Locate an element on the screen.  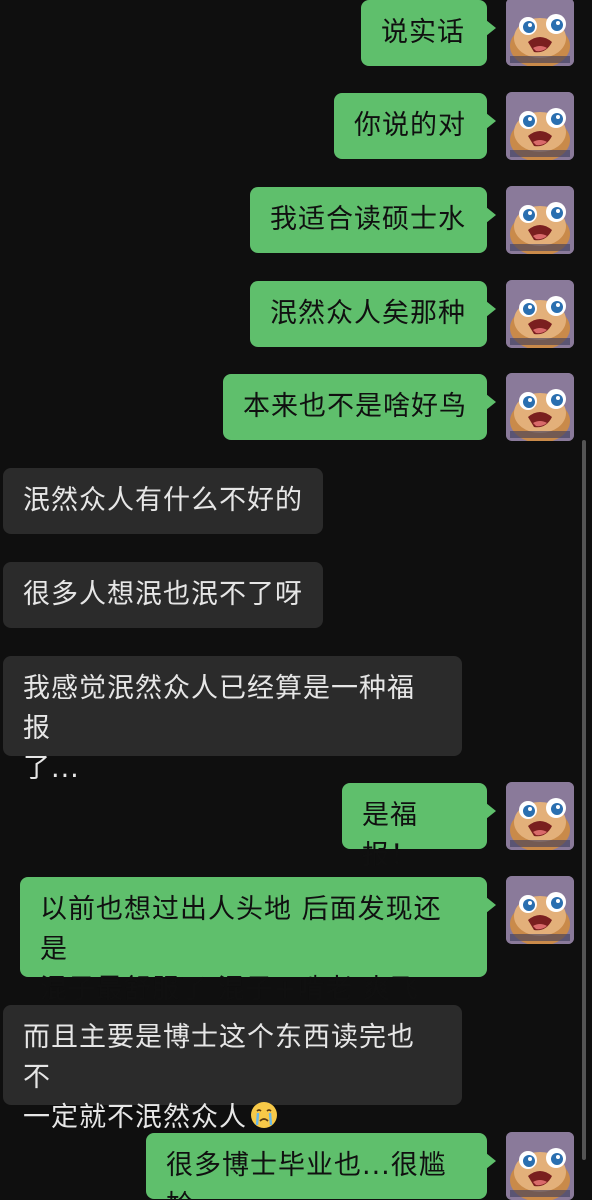
message-bubble-received: 而且主要是博士这个东西读完也不 一定就不泯然众人 is located at coordinates (232, 1069).